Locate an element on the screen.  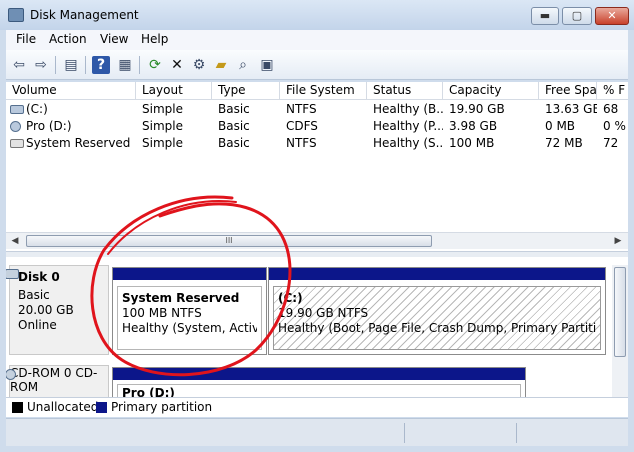
column-header-volume: Volume is located at coordinates (71, 91).